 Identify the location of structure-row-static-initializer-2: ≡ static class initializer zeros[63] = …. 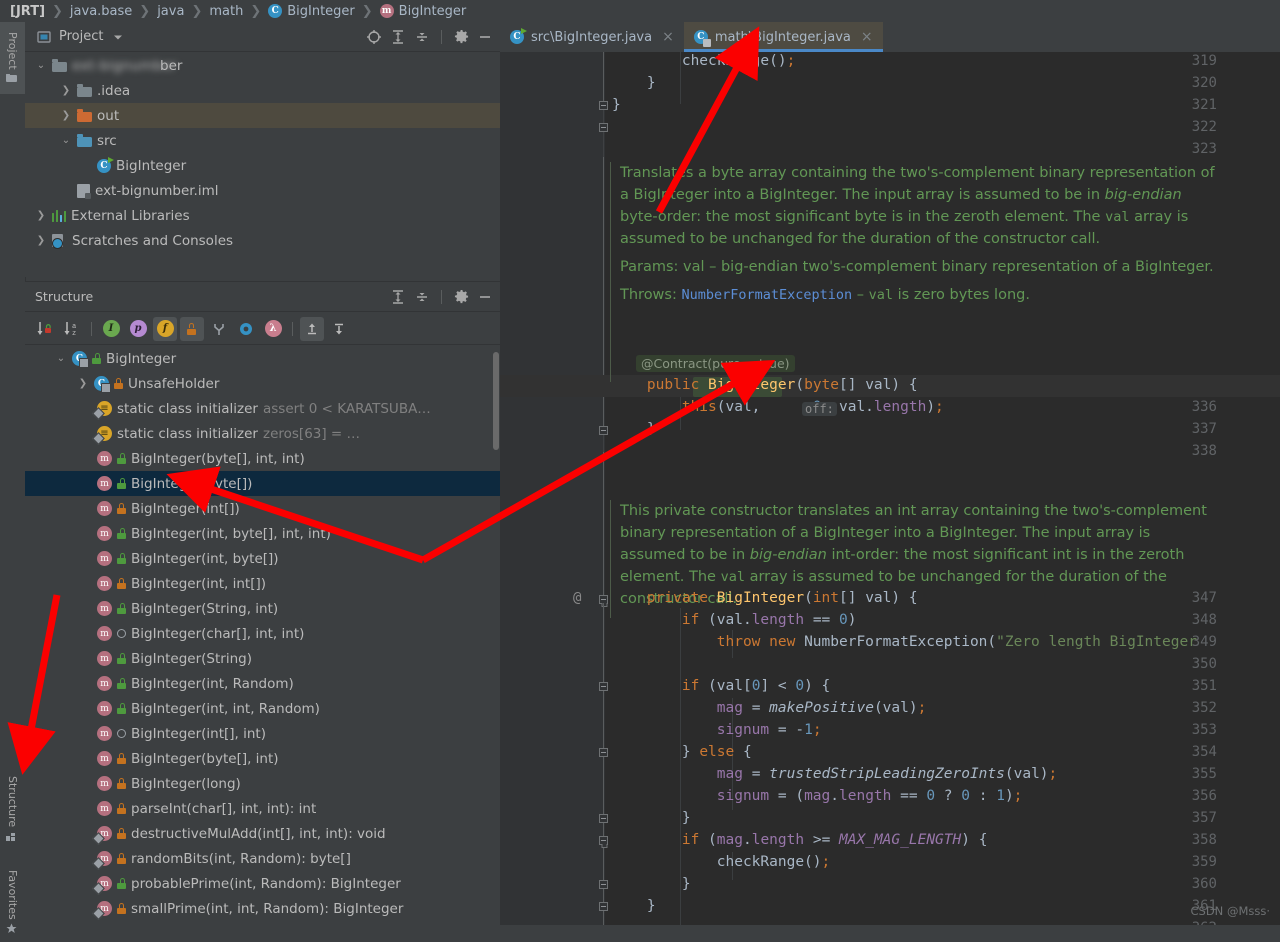
(262, 433).